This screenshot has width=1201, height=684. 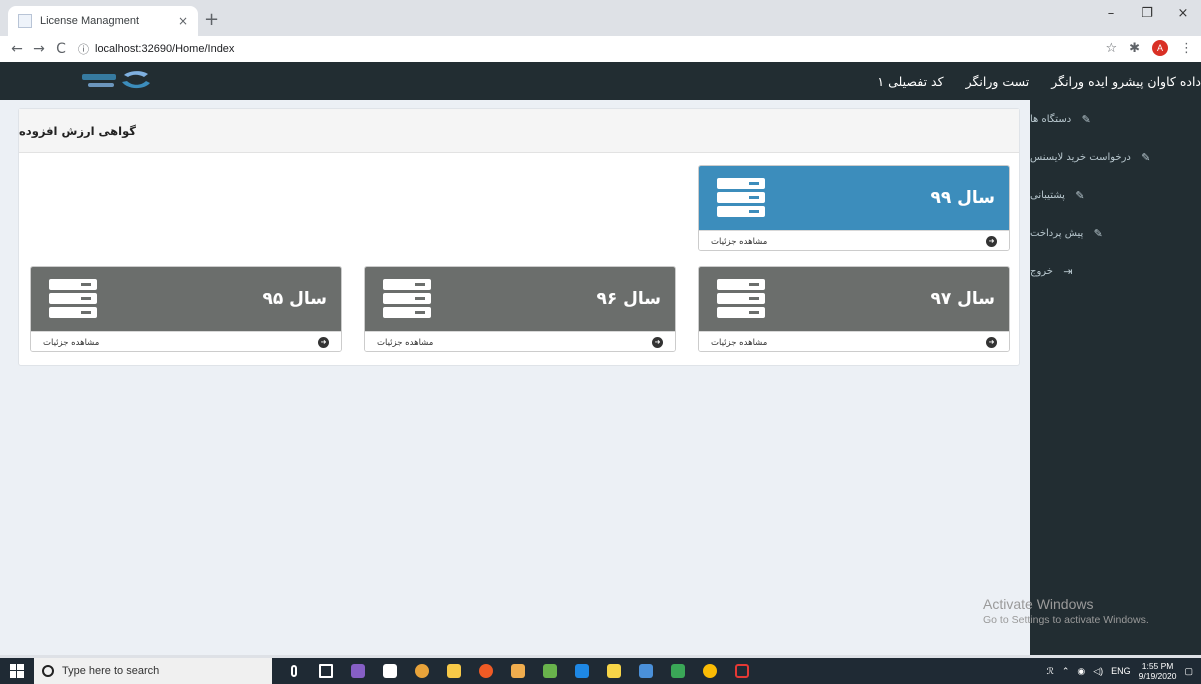 I want to click on panel-header: گواهی ارزش افزوده, so click(x=519, y=131).